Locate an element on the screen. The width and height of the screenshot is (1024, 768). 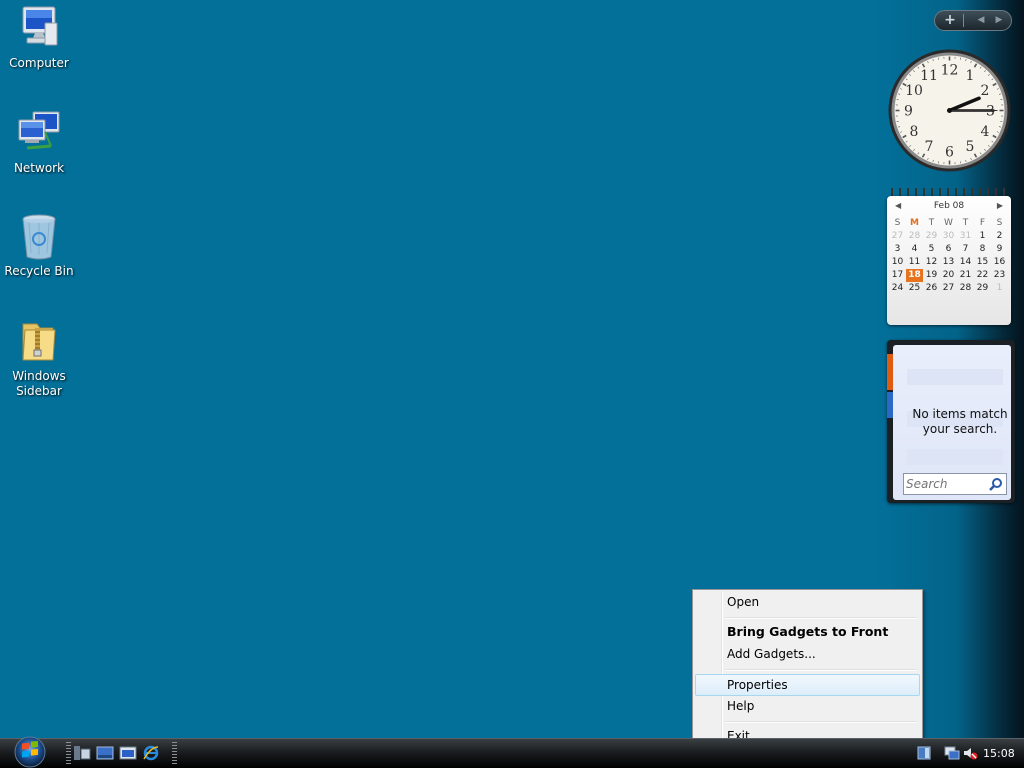
calendar-weekday: T is located at coordinates (931, 223).